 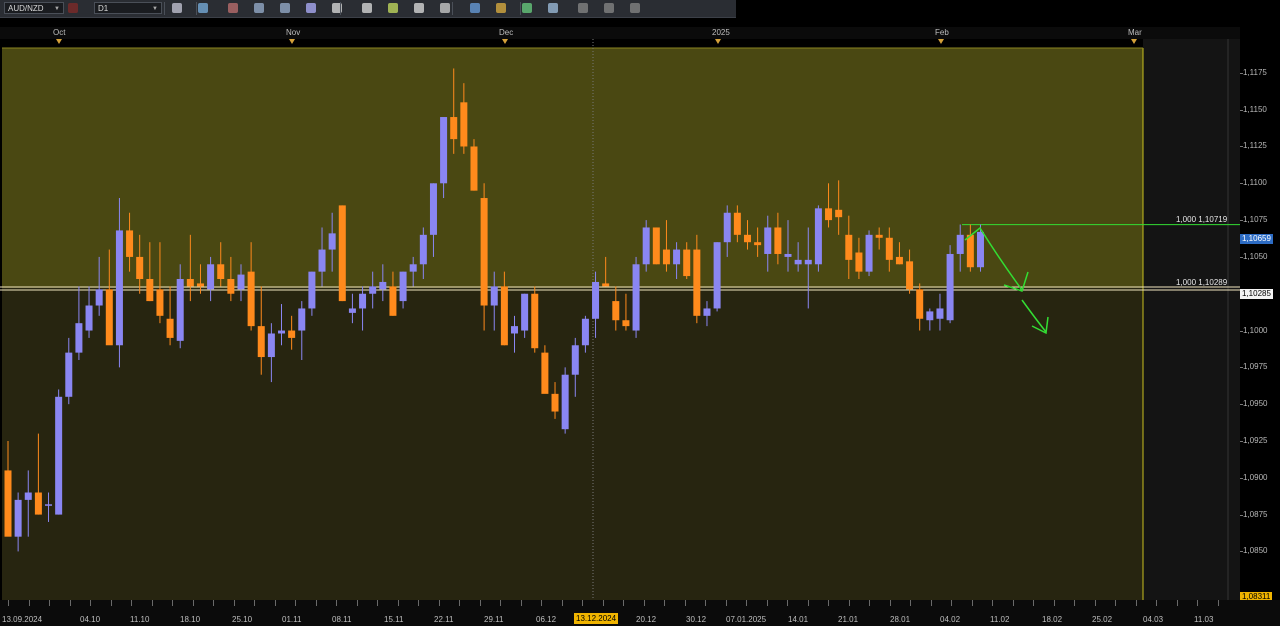 What do you see at coordinates (242, 619) in the screenshot?
I see `date-tick-label: 25.10` at bounding box center [242, 619].